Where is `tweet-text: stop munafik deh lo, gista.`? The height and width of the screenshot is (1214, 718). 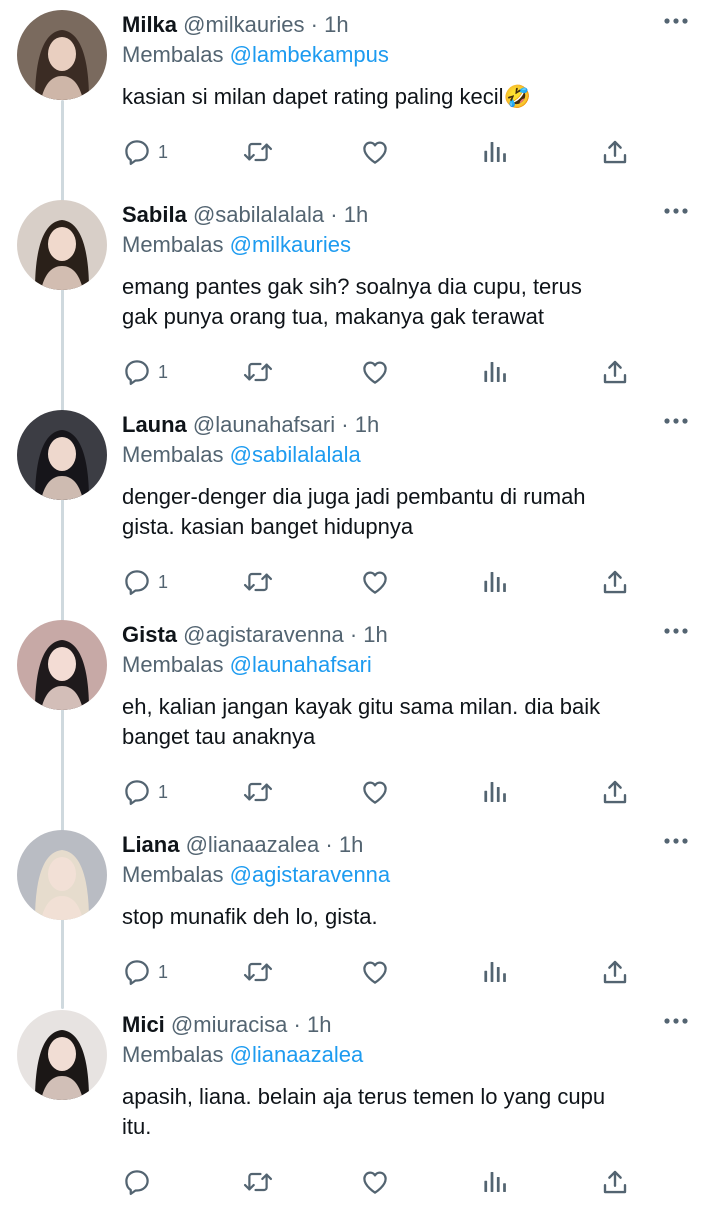 tweet-text: stop munafik deh lo, gista. is located at coordinates (407, 917).